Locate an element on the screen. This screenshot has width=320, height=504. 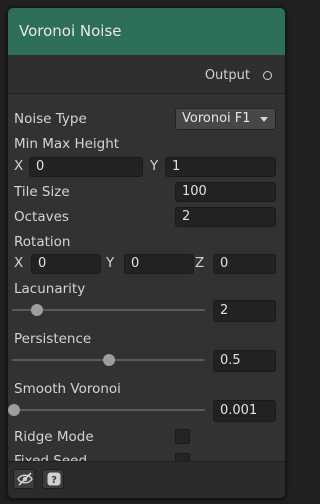
max-height-input: 1 is located at coordinates (220, 167).